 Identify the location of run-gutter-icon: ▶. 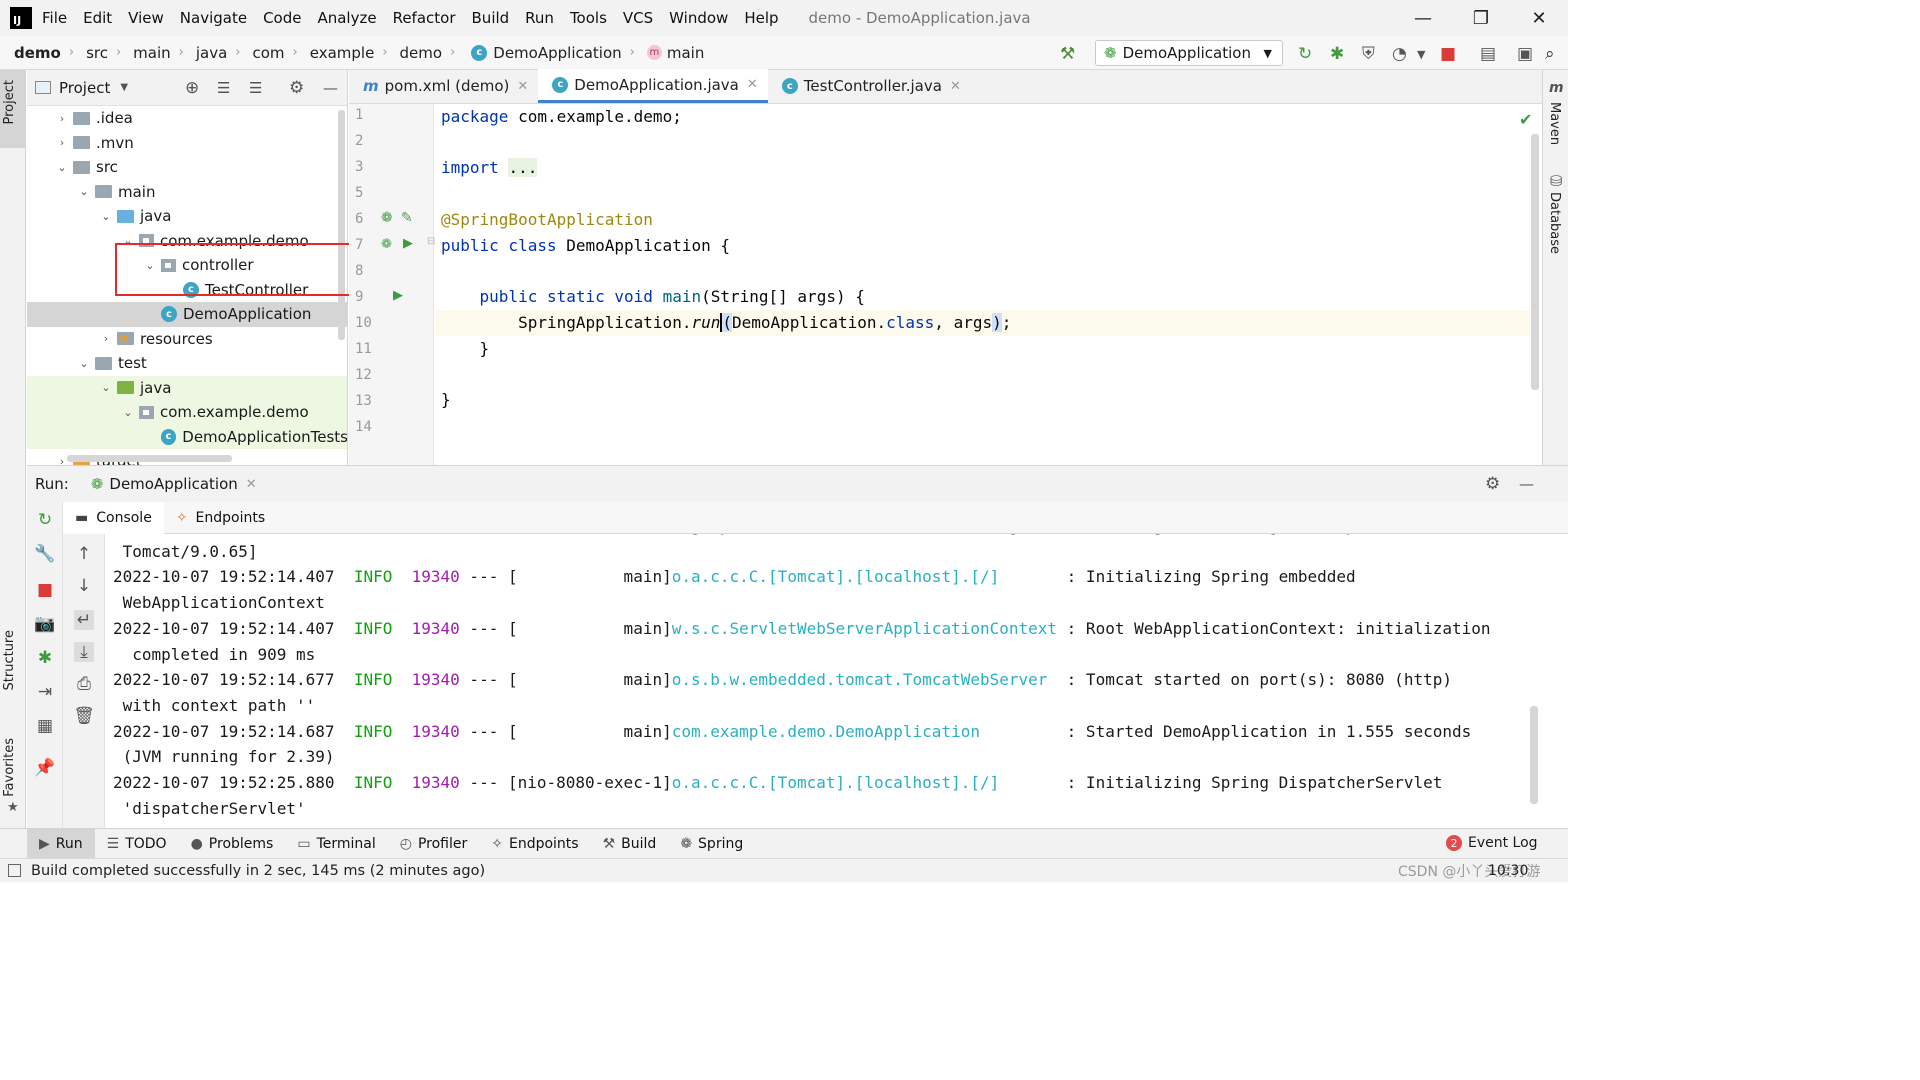
(408, 243).